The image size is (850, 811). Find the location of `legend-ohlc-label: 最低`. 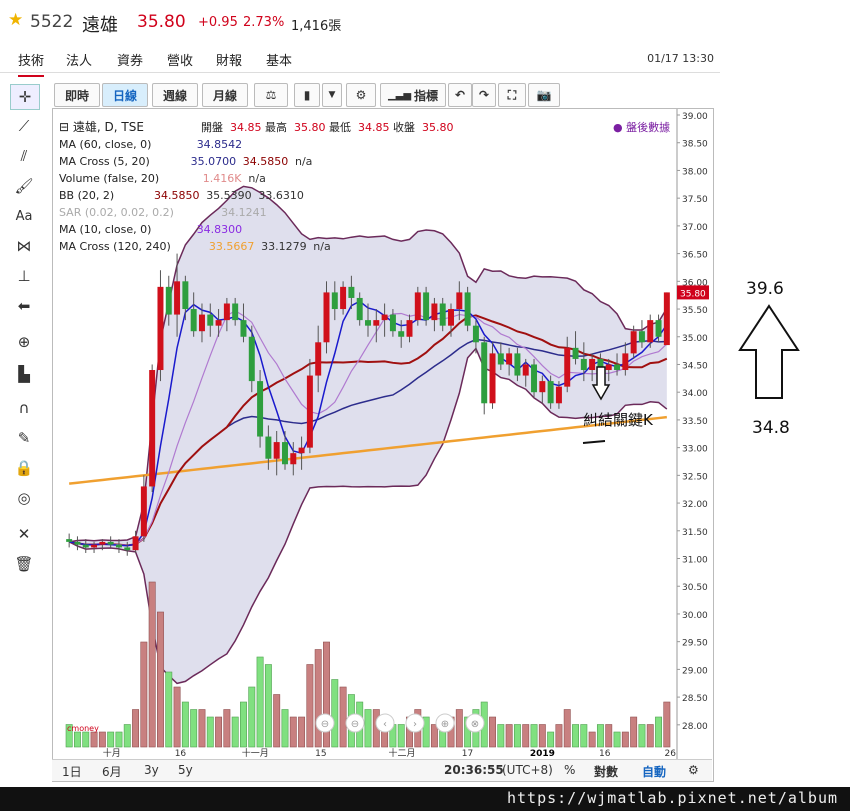

legend-ohlc-label: 最低 is located at coordinates (340, 127).